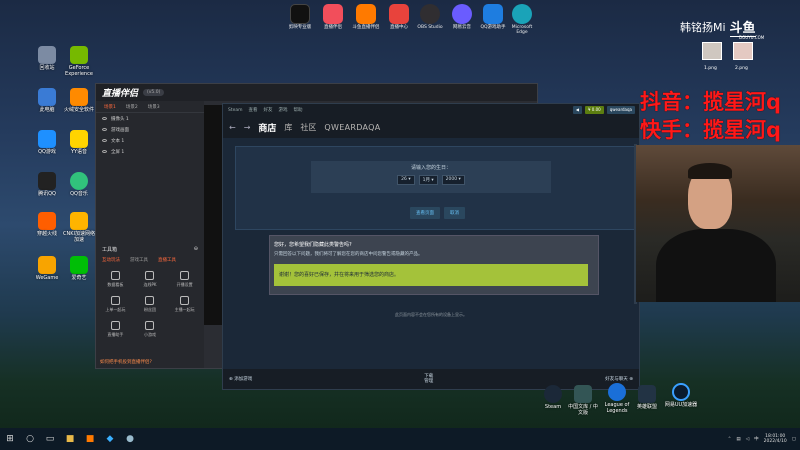 The height and width of the screenshot is (450, 800). Describe the element at coordinates (283, 110) in the screenshot. I see `menu-games: 游戏` at that location.